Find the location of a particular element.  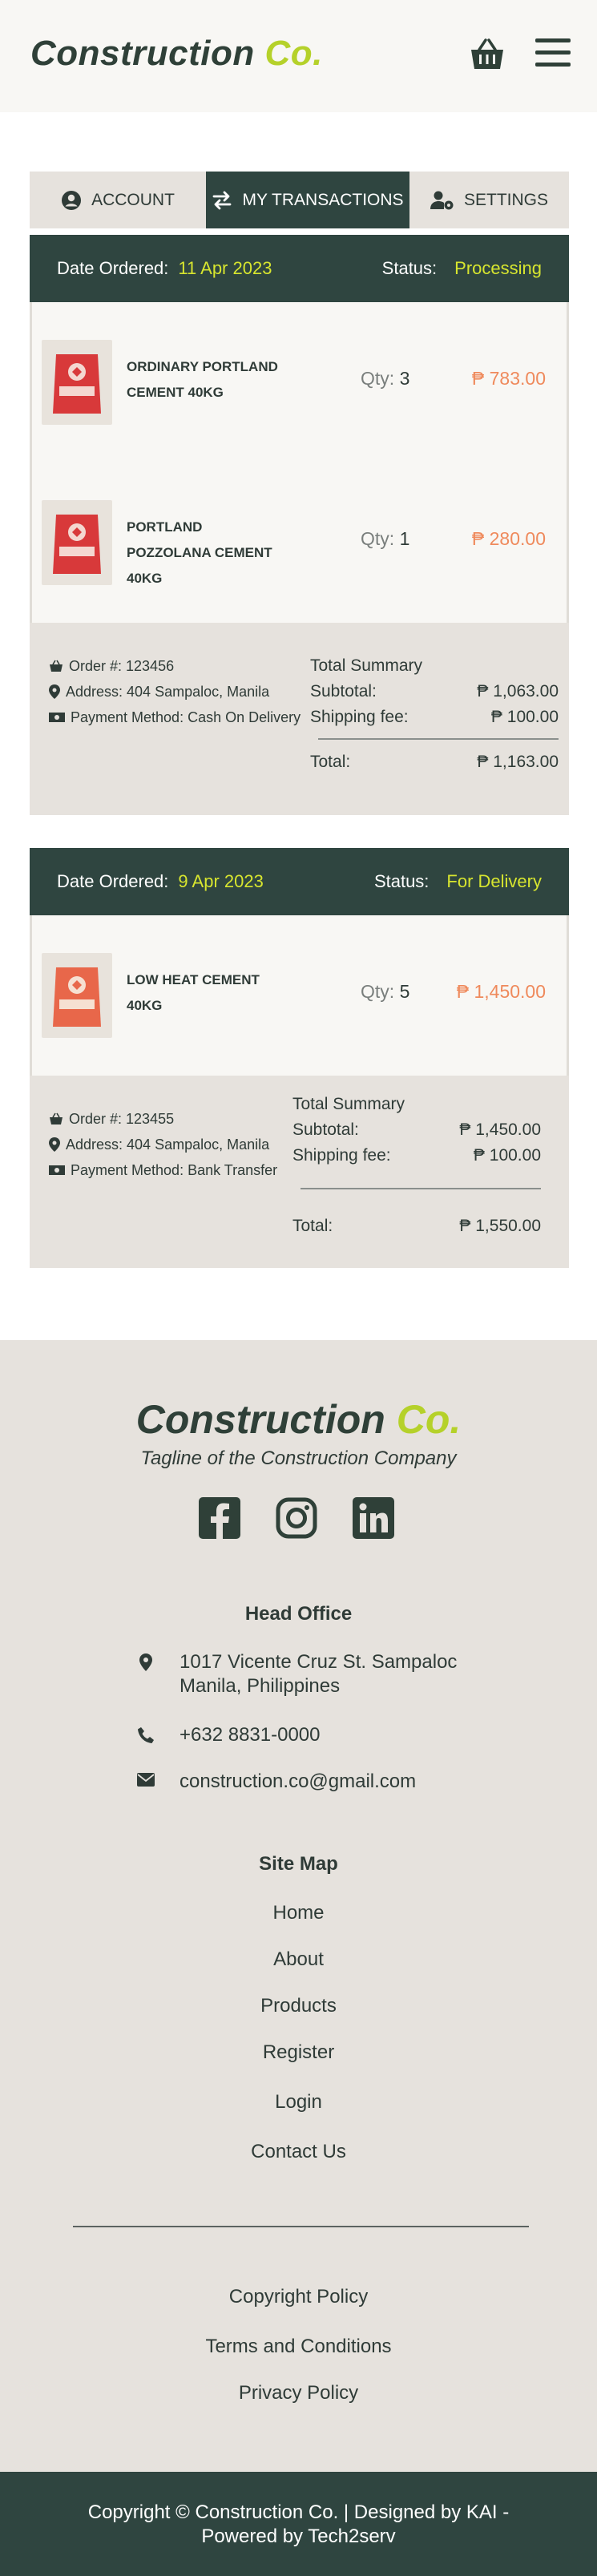

footer-link-terms: Terms and Conditions is located at coordinates (298, 2347).